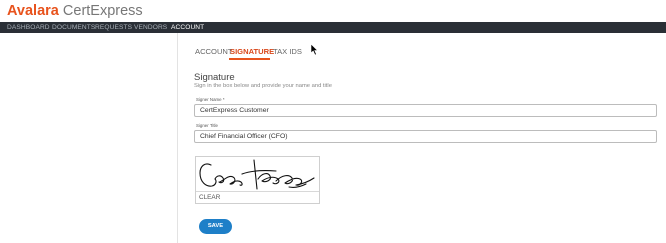 The height and width of the screenshot is (243, 666). I want to click on save-button: SAVE, so click(215, 226).